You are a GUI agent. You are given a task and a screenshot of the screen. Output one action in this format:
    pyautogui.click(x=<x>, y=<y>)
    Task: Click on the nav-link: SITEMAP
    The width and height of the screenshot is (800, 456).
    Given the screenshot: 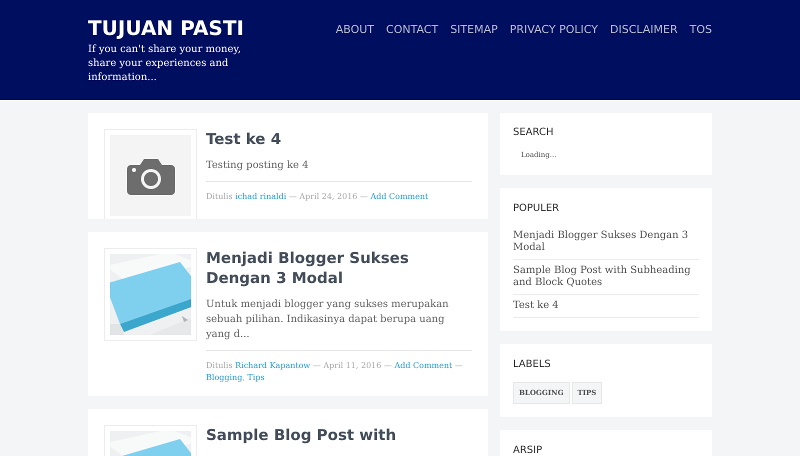 What is the action you would take?
    pyautogui.click(x=474, y=30)
    